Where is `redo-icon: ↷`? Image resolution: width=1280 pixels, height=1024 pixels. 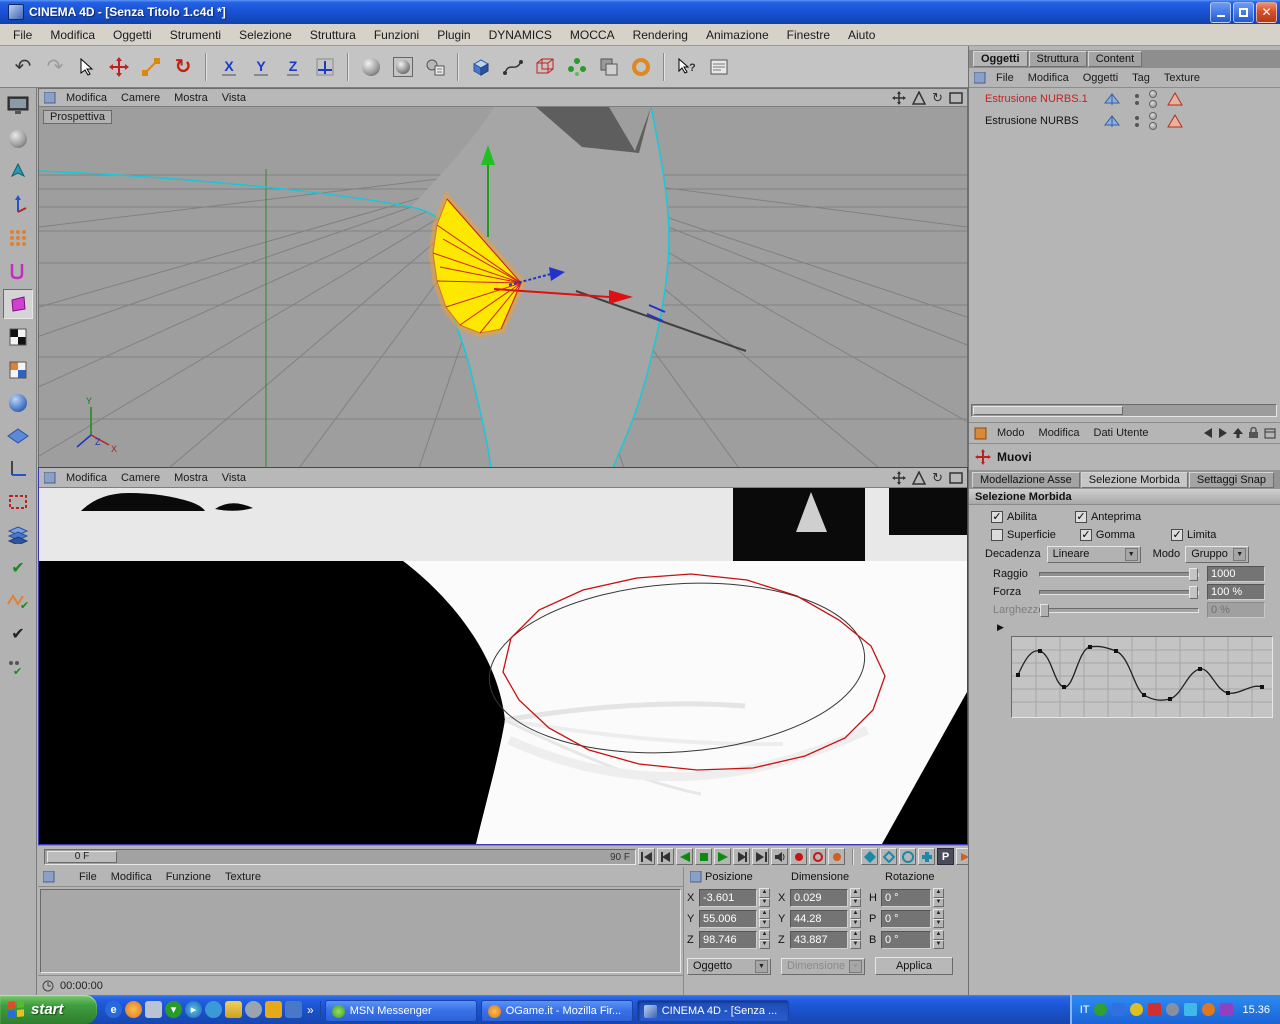 redo-icon: ↷ is located at coordinates (55, 67).